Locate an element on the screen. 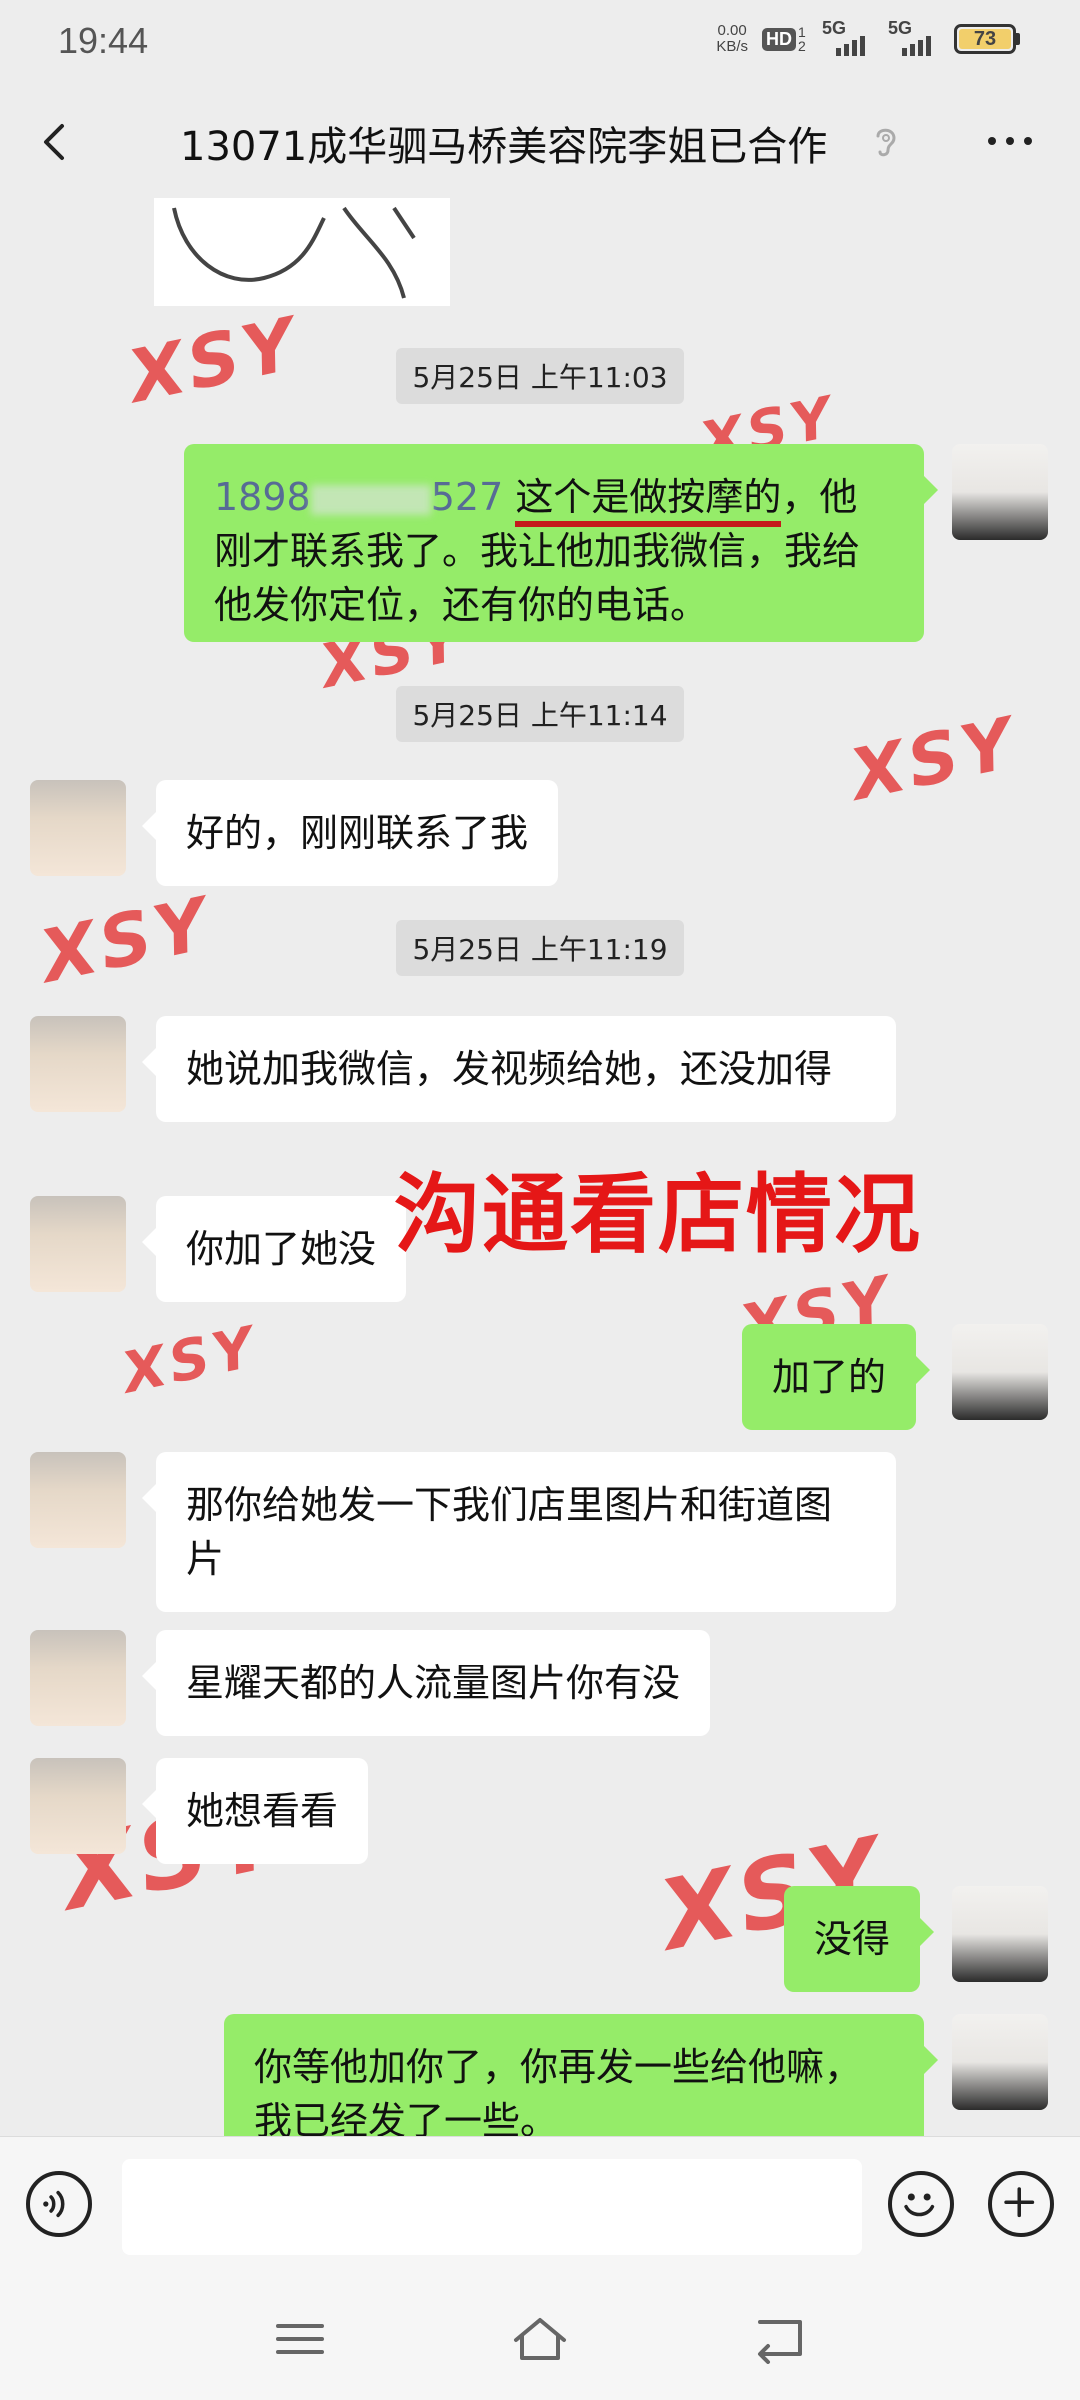 The height and width of the screenshot is (2400, 1080). watermark: XSY is located at coordinates (190, 1360).